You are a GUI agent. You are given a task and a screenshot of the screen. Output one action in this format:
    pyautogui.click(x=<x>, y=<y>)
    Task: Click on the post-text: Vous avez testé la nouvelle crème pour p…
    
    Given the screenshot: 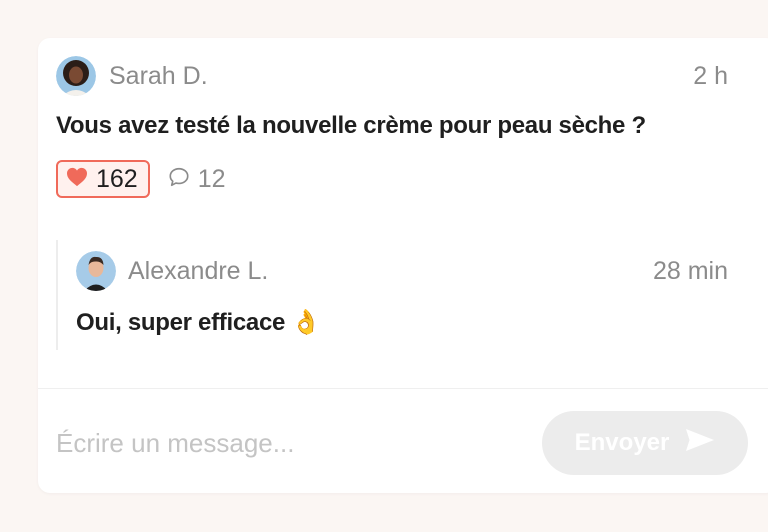 What is the action you would take?
    pyautogui.click(x=351, y=125)
    